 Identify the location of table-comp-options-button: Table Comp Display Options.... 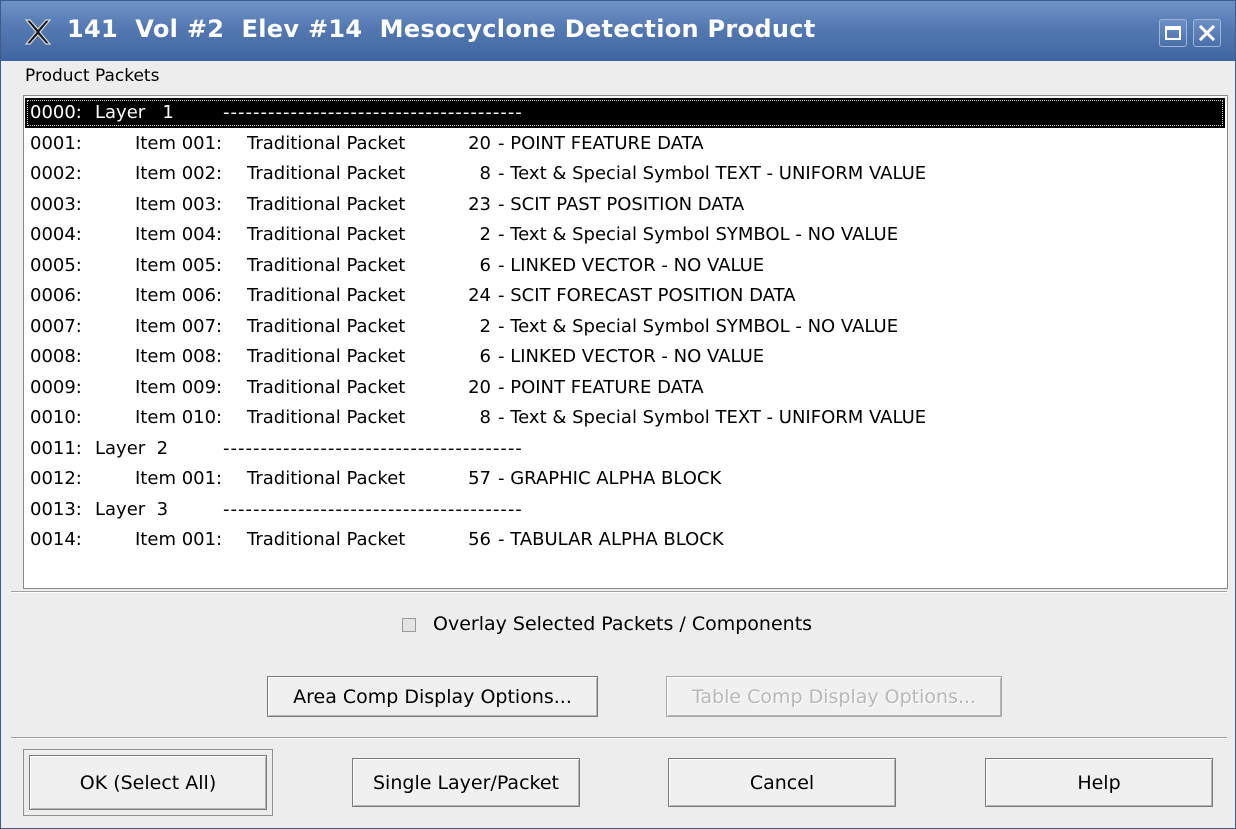
(834, 696).